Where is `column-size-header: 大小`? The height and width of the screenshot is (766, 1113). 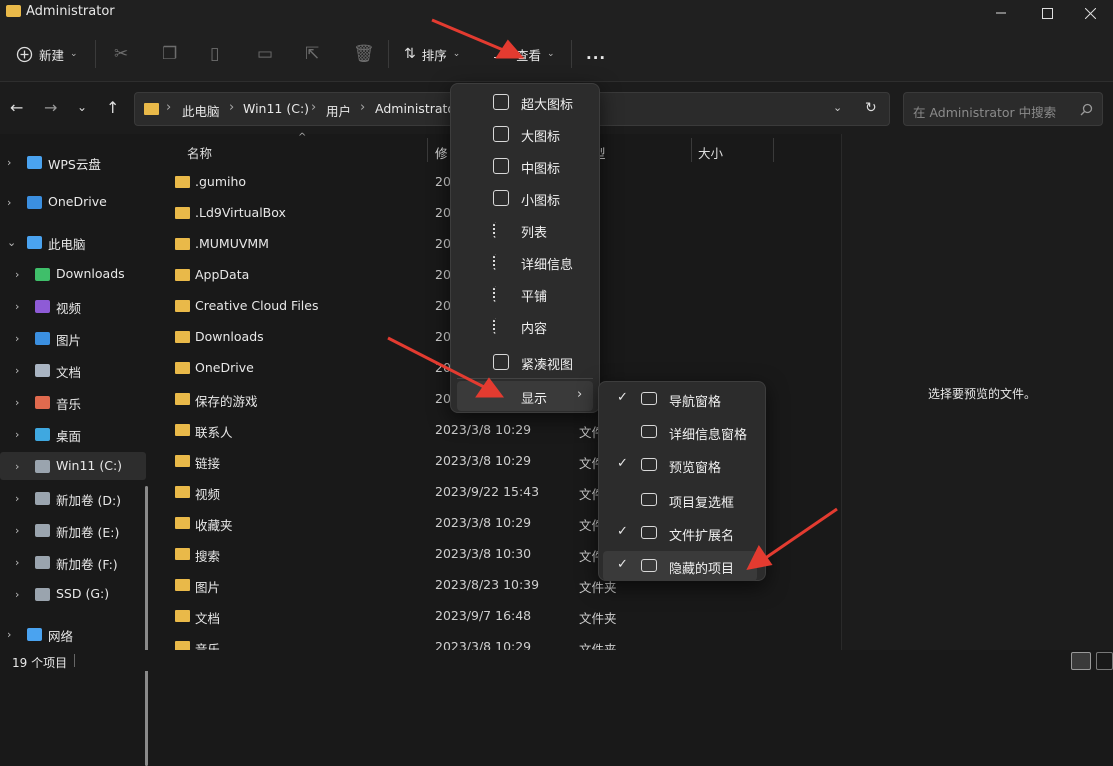 column-size-header: 大小 is located at coordinates (710, 152).